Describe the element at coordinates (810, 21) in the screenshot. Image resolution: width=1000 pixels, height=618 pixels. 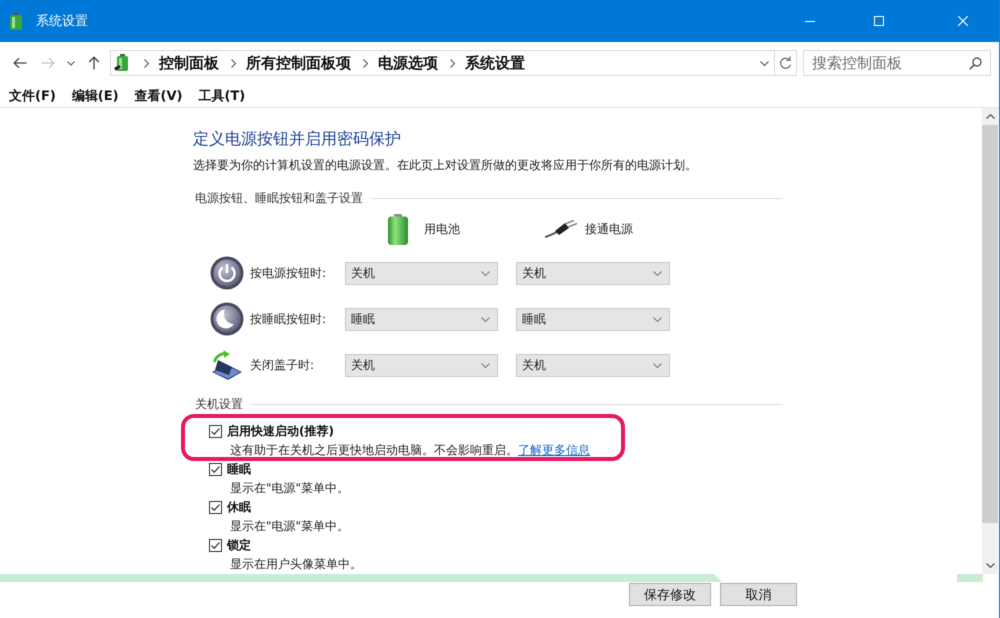
I see `minimize-icon` at that location.